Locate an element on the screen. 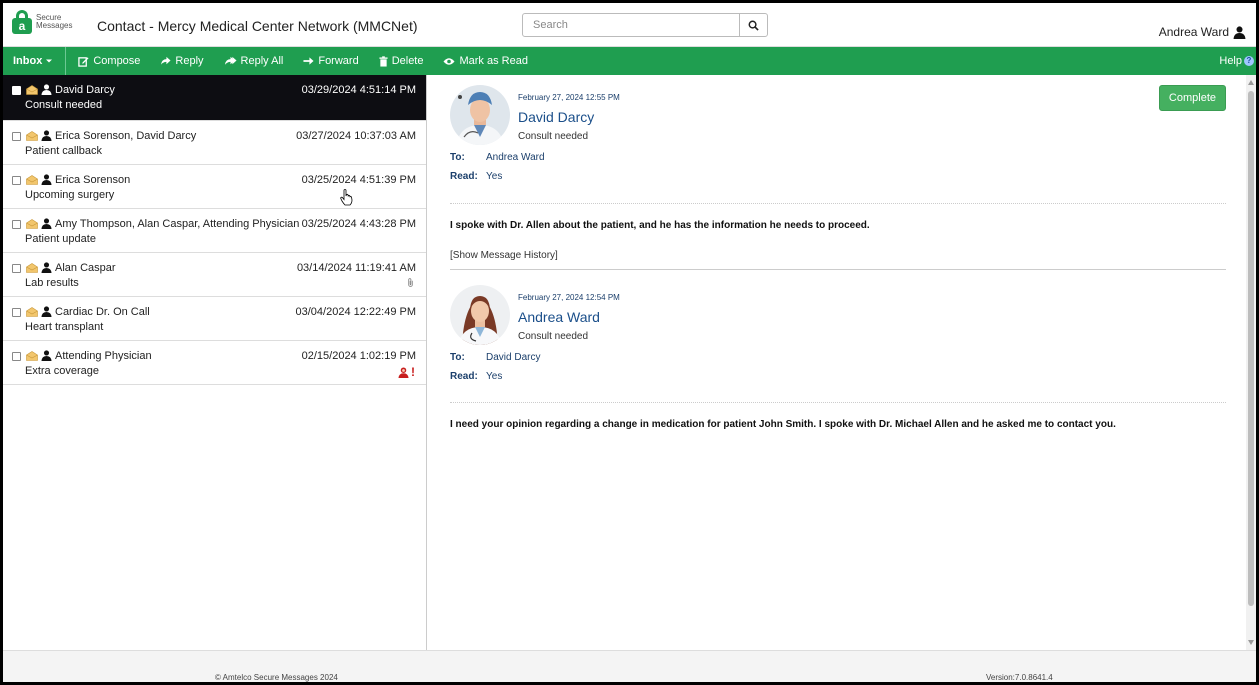 The image size is (1259, 685). to-row: To: David Darcy is located at coordinates (495, 357).